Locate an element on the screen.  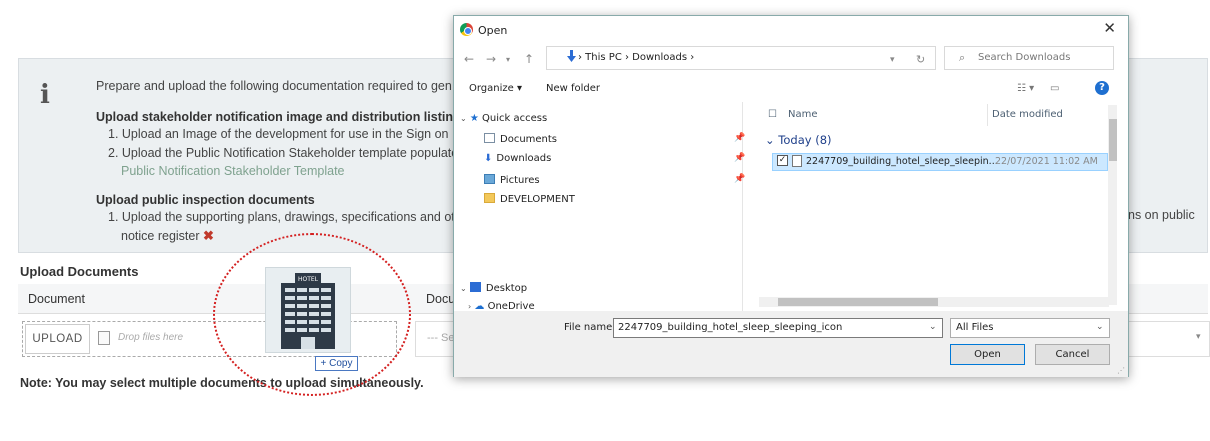
file-drop-icon is located at coordinates (104, 338).